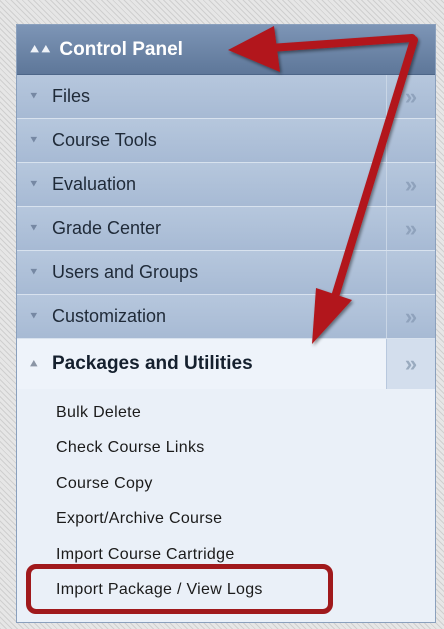 Image resolution: width=444 pixels, height=629 pixels. Describe the element at coordinates (226, 520) in the screenshot. I see `submenu-item-export-archive-course: Export/Archive Course` at that location.